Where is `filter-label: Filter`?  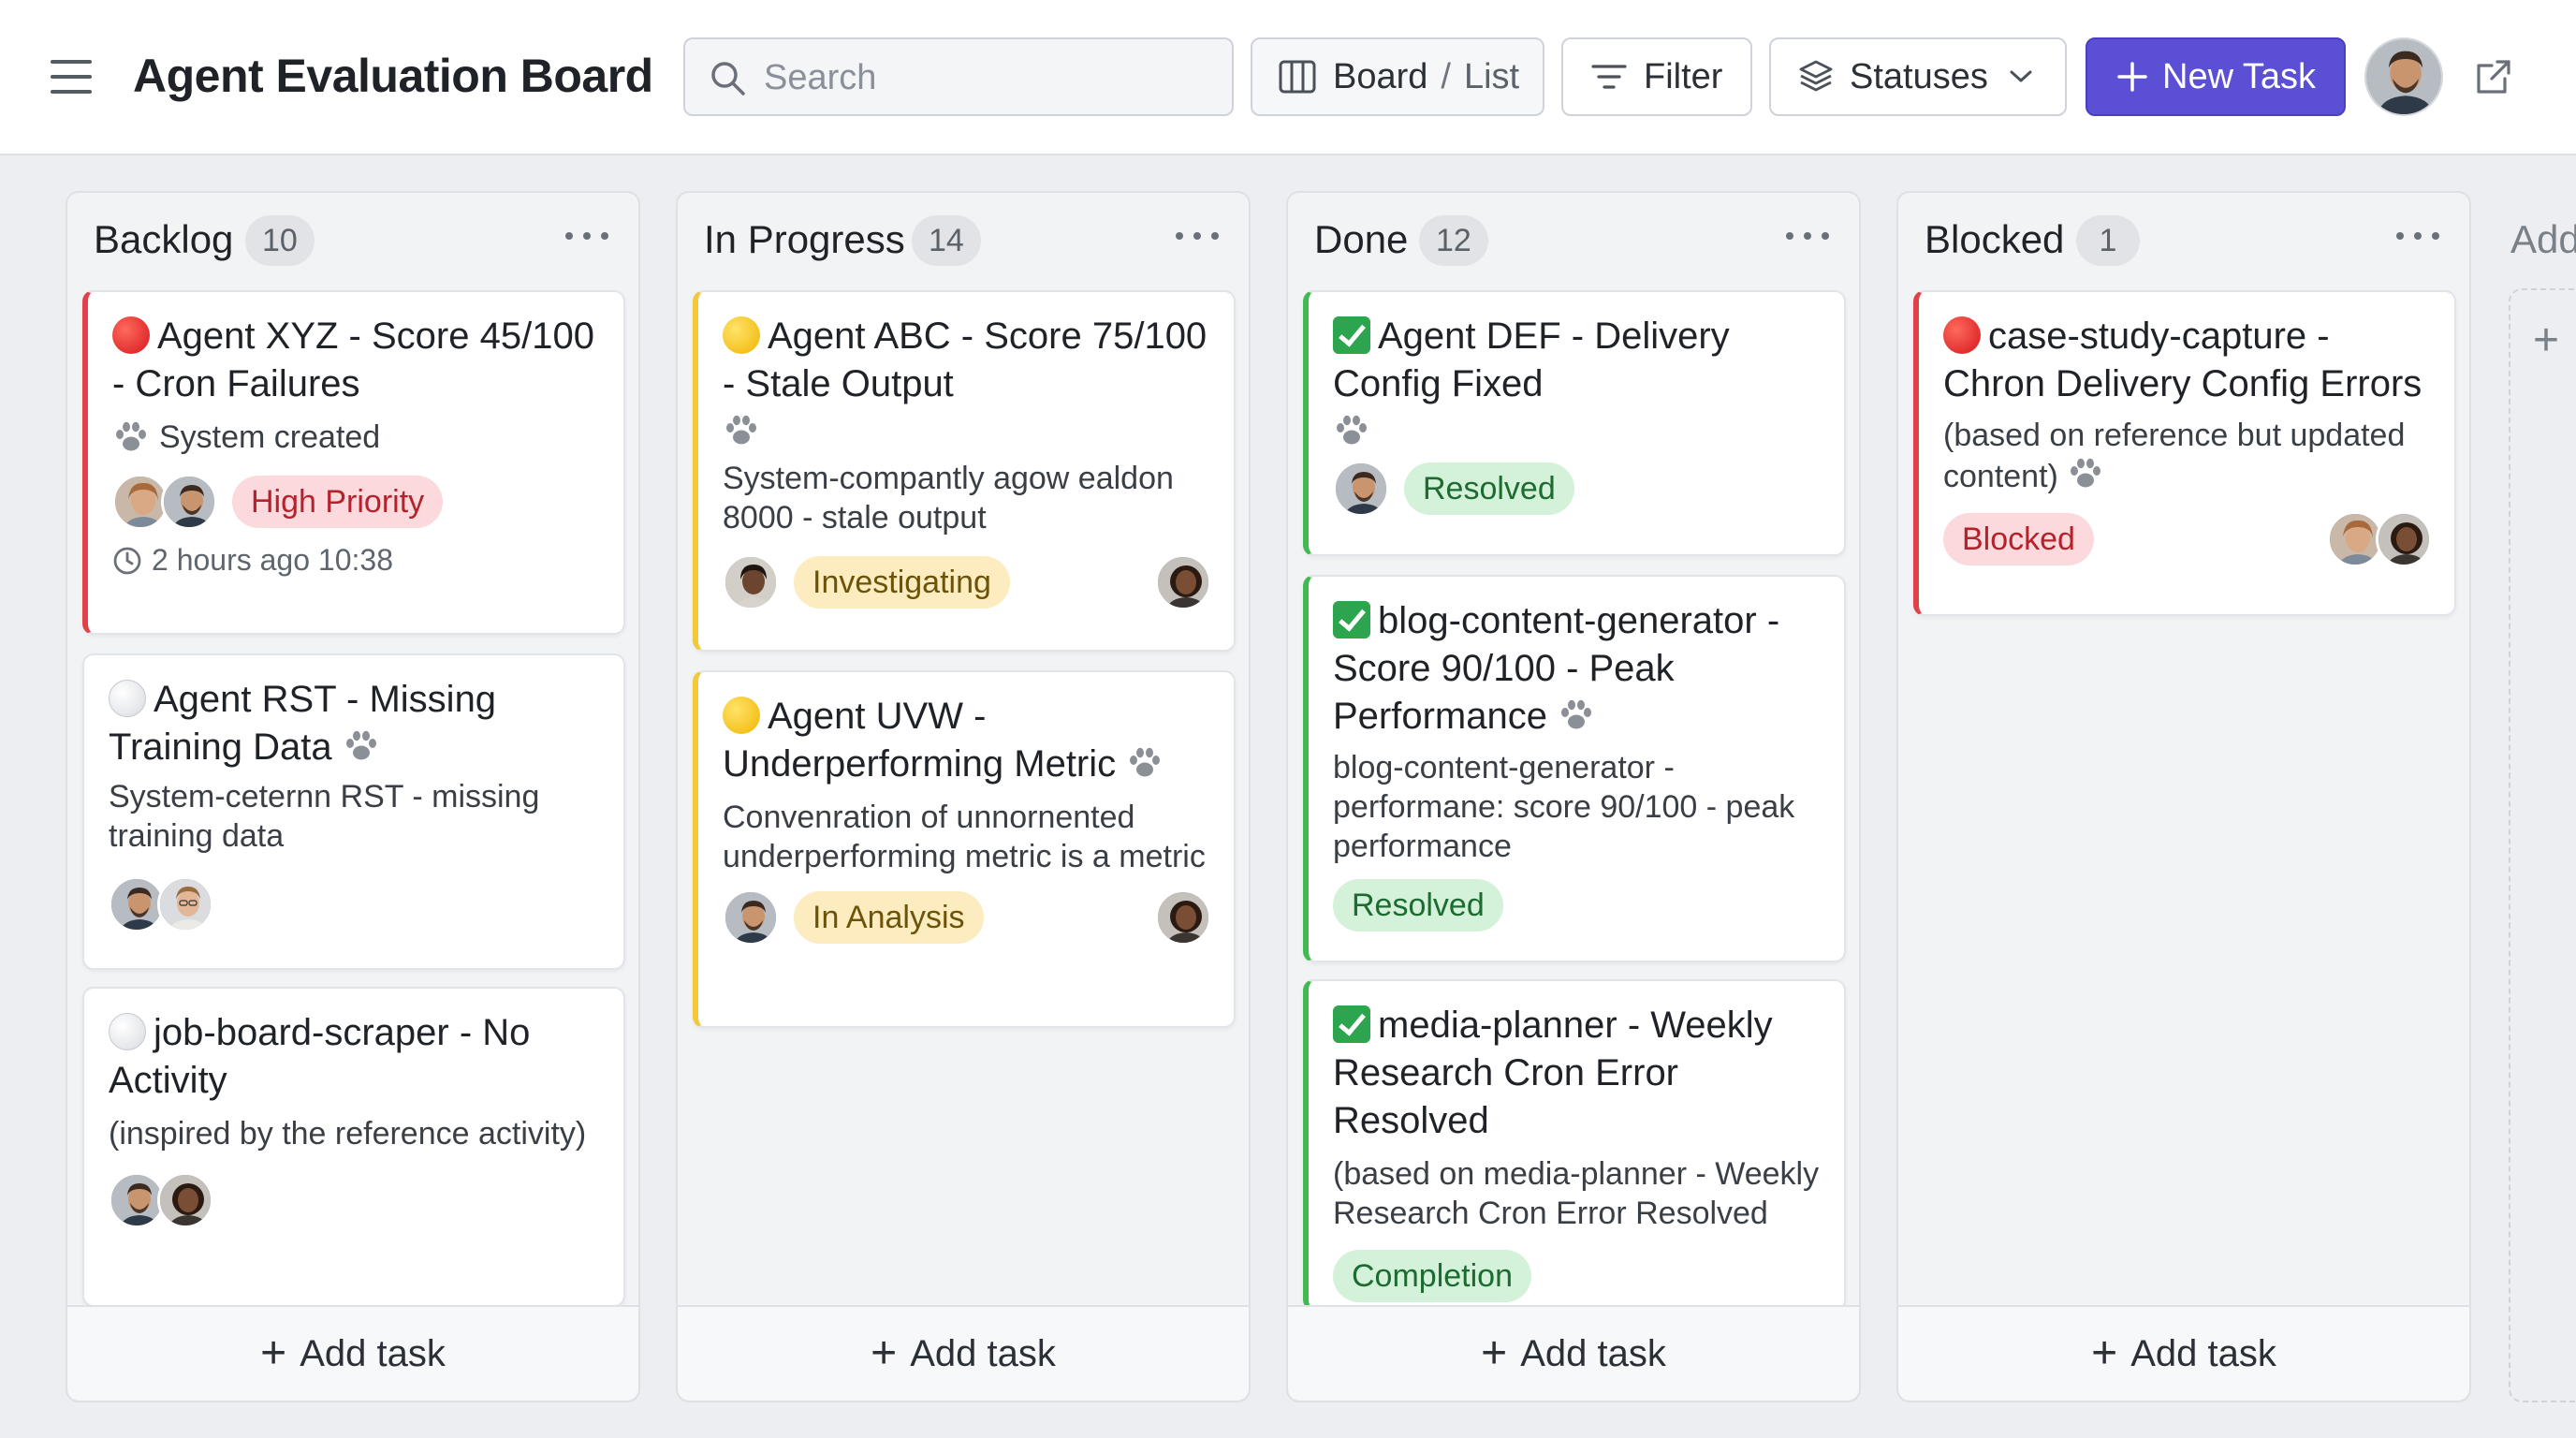 filter-label: Filter is located at coordinates (1683, 76).